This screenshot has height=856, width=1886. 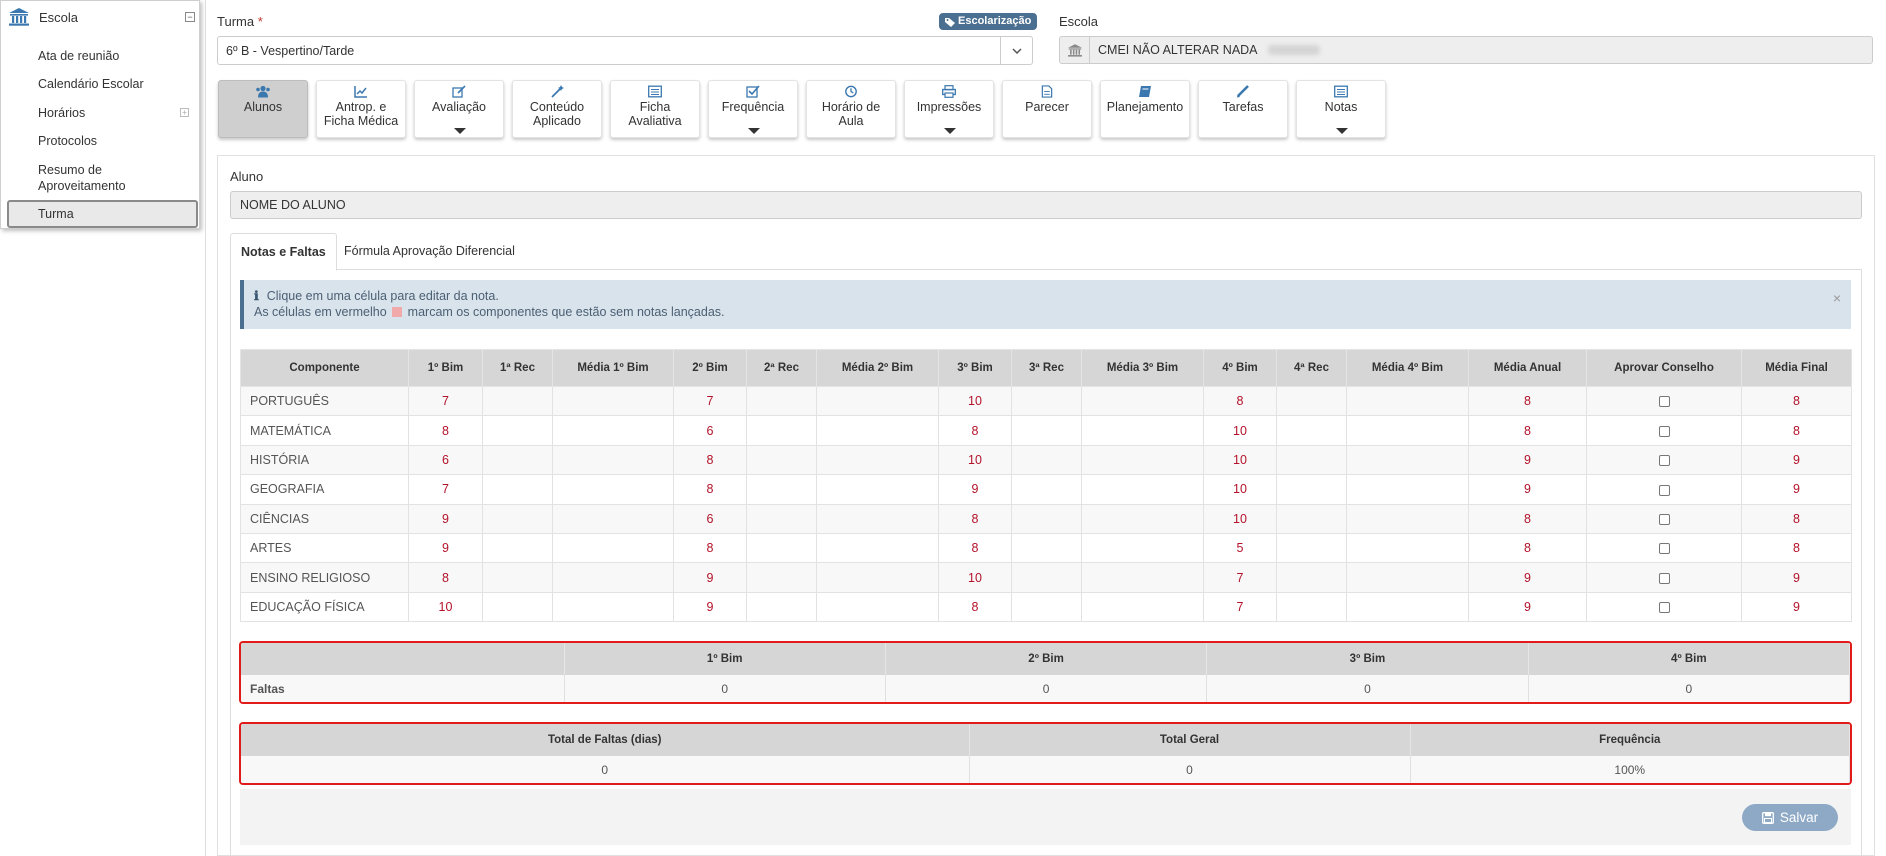 What do you see at coordinates (91, 84) in the screenshot?
I see `sidebar-item-calendario: Calendário Escolar` at bounding box center [91, 84].